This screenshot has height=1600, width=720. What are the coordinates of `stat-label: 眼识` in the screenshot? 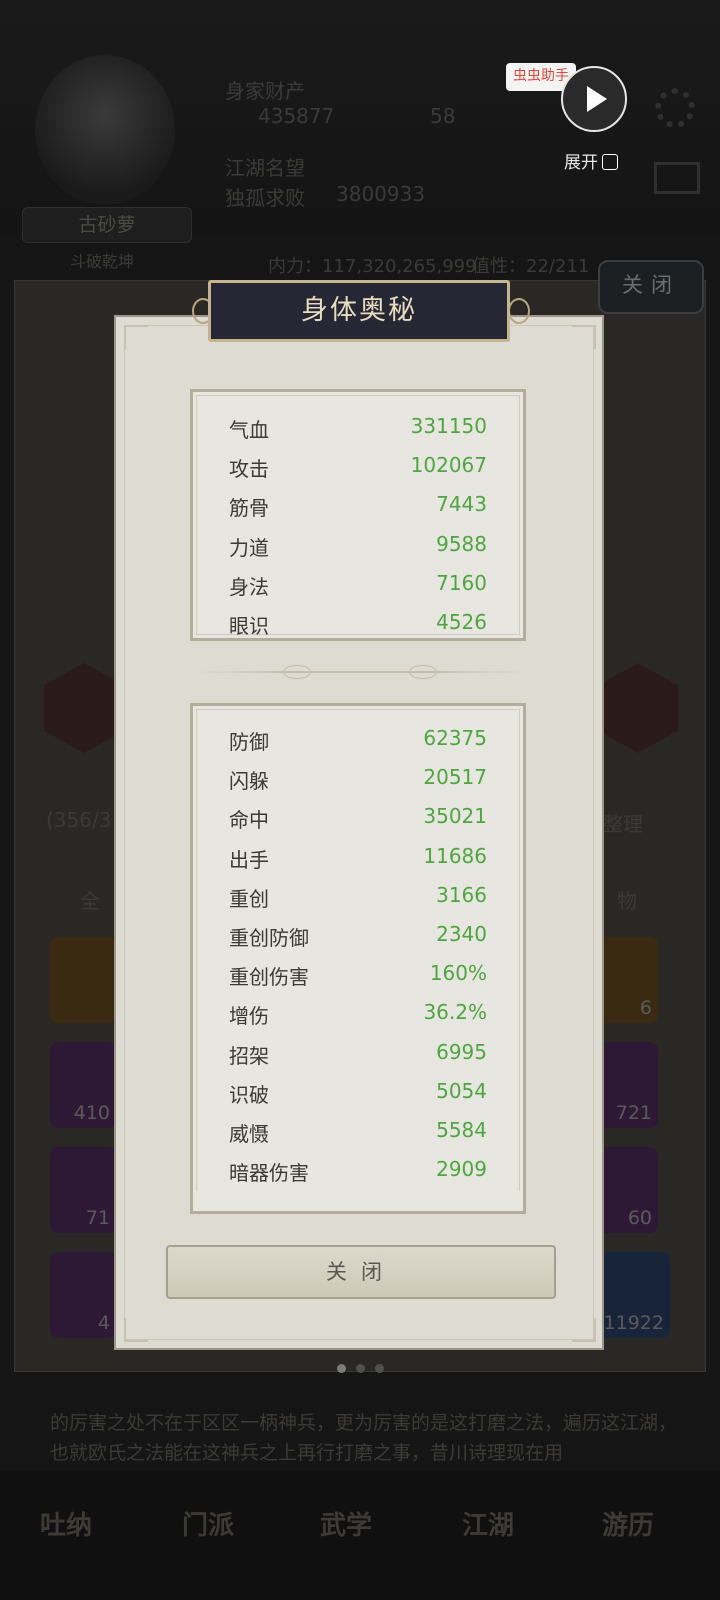 It's located at (249, 625).